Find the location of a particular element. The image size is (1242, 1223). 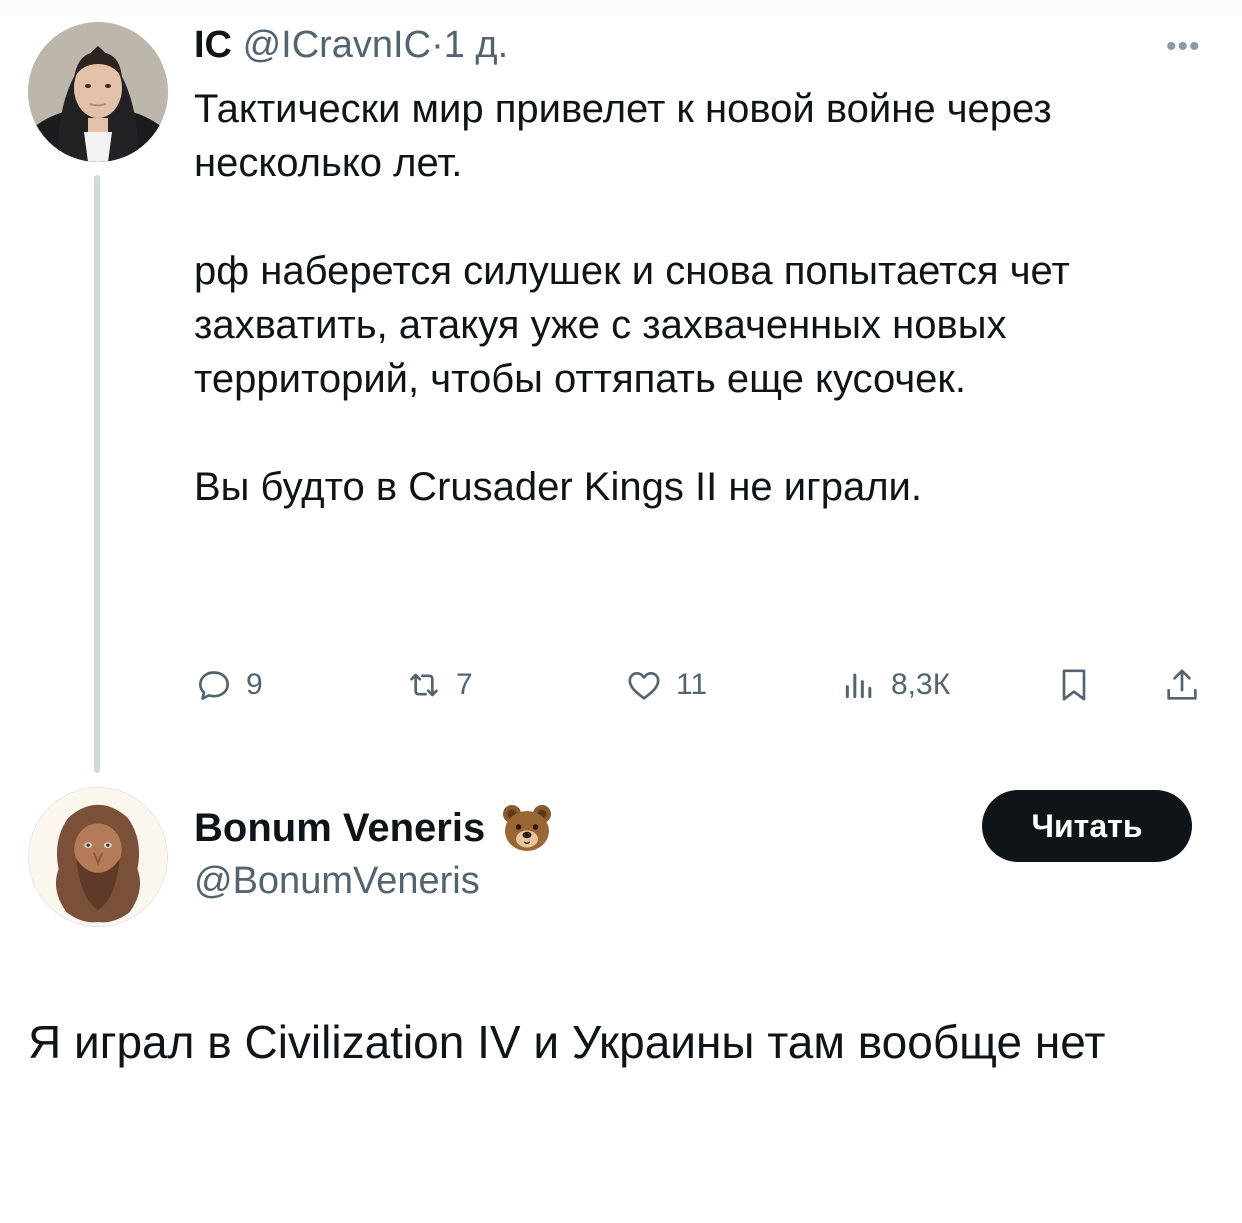

more-options-icon: ••• is located at coordinates (1183, 47).